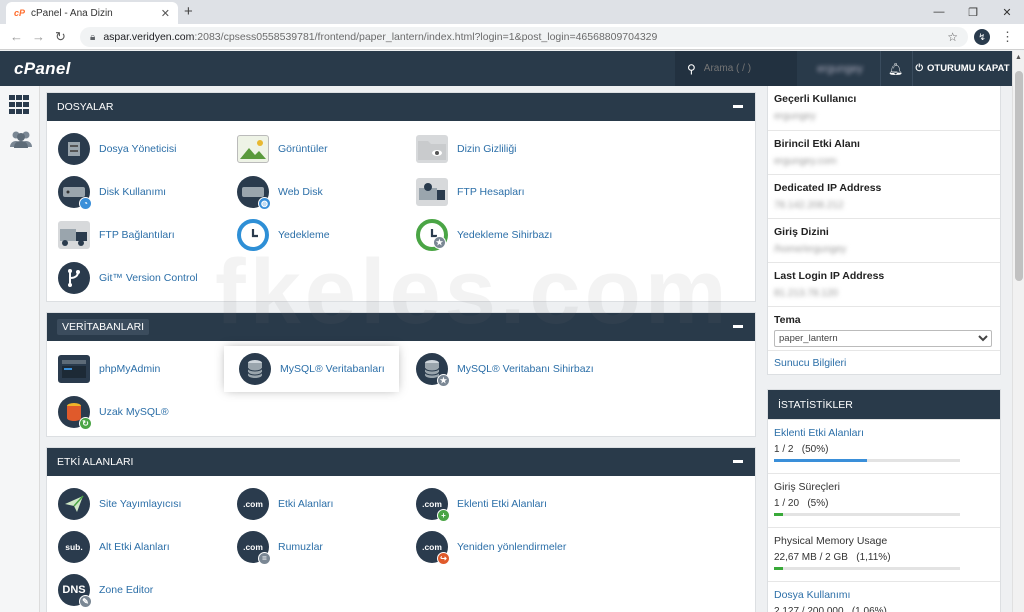 This screenshot has width=1024, height=612. I want to click on notifications-bell-icon: 🔔︎, so click(895, 68).